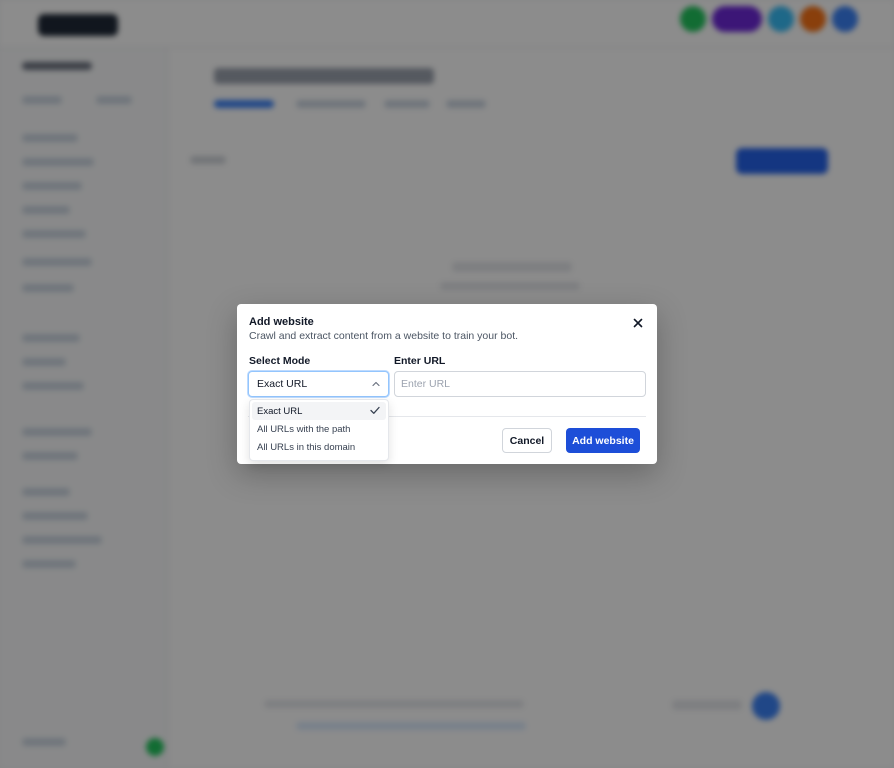 The width and height of the screenshot is (894, 768). What do you see at coordinates (520, 384) in the screenshot?
I see `url-input` at bounding box center [520, 384].